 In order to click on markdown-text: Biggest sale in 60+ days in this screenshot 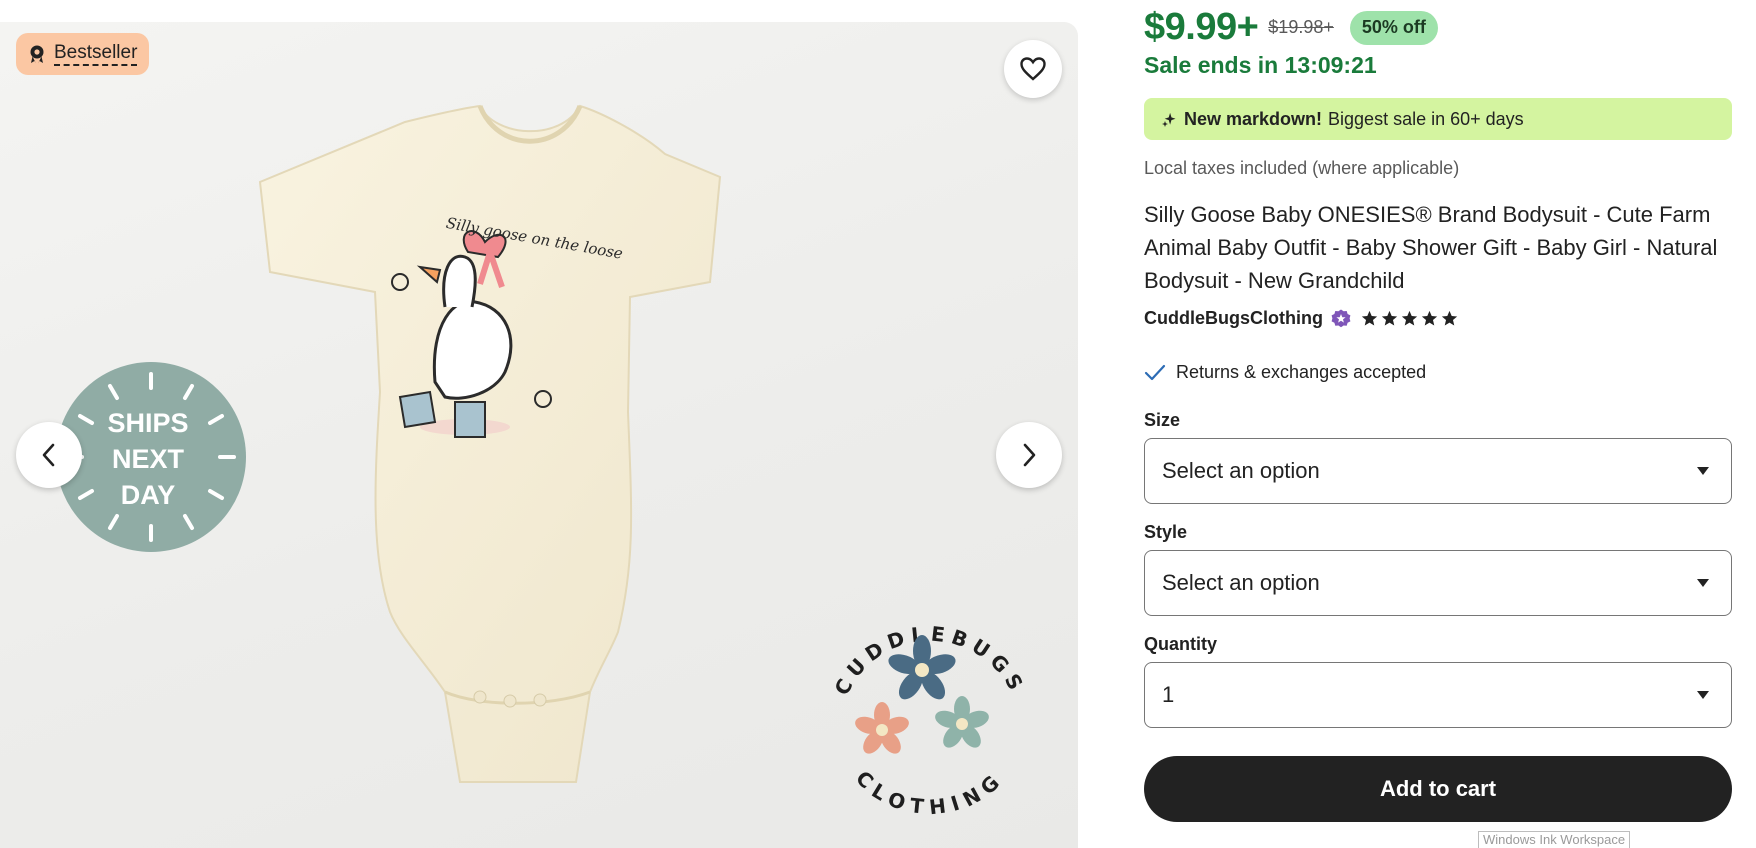, I will do `click(1426, 118)`.